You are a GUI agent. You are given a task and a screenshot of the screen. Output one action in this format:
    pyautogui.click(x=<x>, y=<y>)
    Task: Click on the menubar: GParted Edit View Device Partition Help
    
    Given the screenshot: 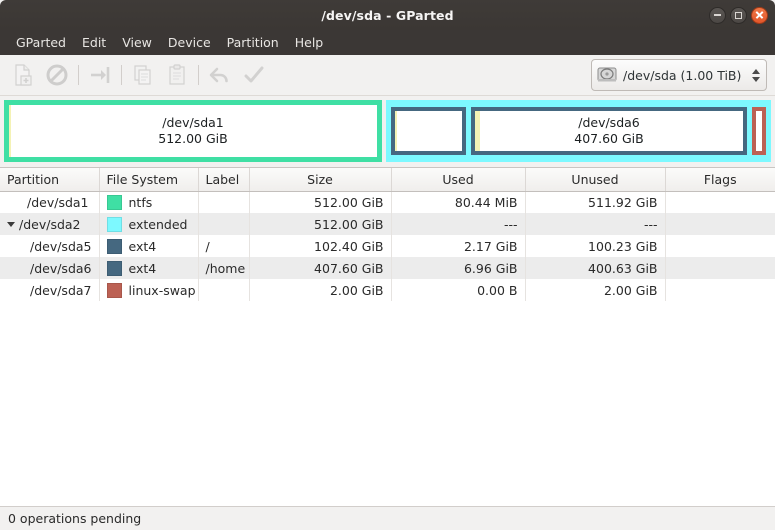 What is the action you would take?
    pyautogui.click(x=387, y=42)
    